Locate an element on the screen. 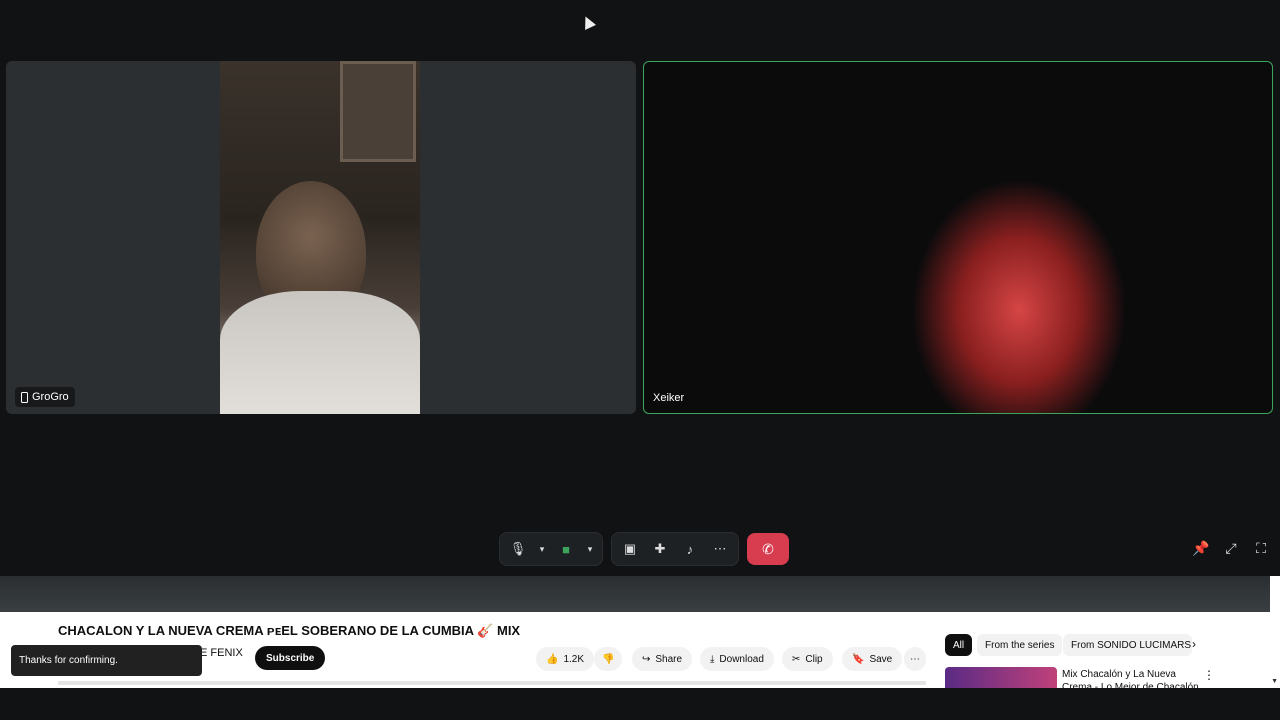 The height and width of the screenshot is (720, 1280). share-icon: ↪ is located at coordinates (646, 659).